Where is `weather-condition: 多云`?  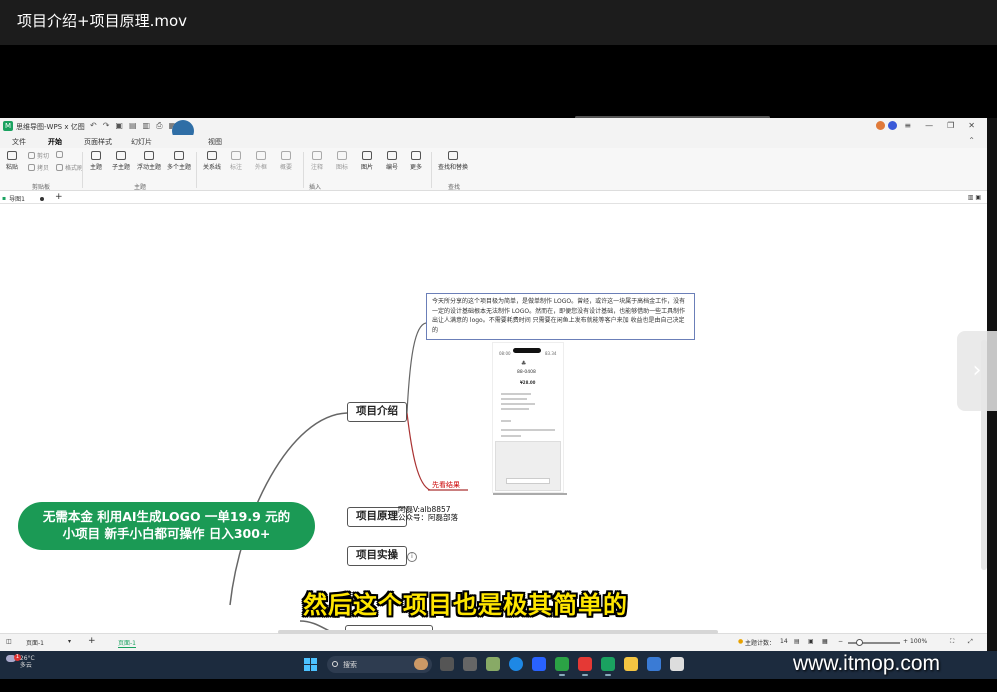 weather-condition: 多云 is located at coordinates (25, 665).